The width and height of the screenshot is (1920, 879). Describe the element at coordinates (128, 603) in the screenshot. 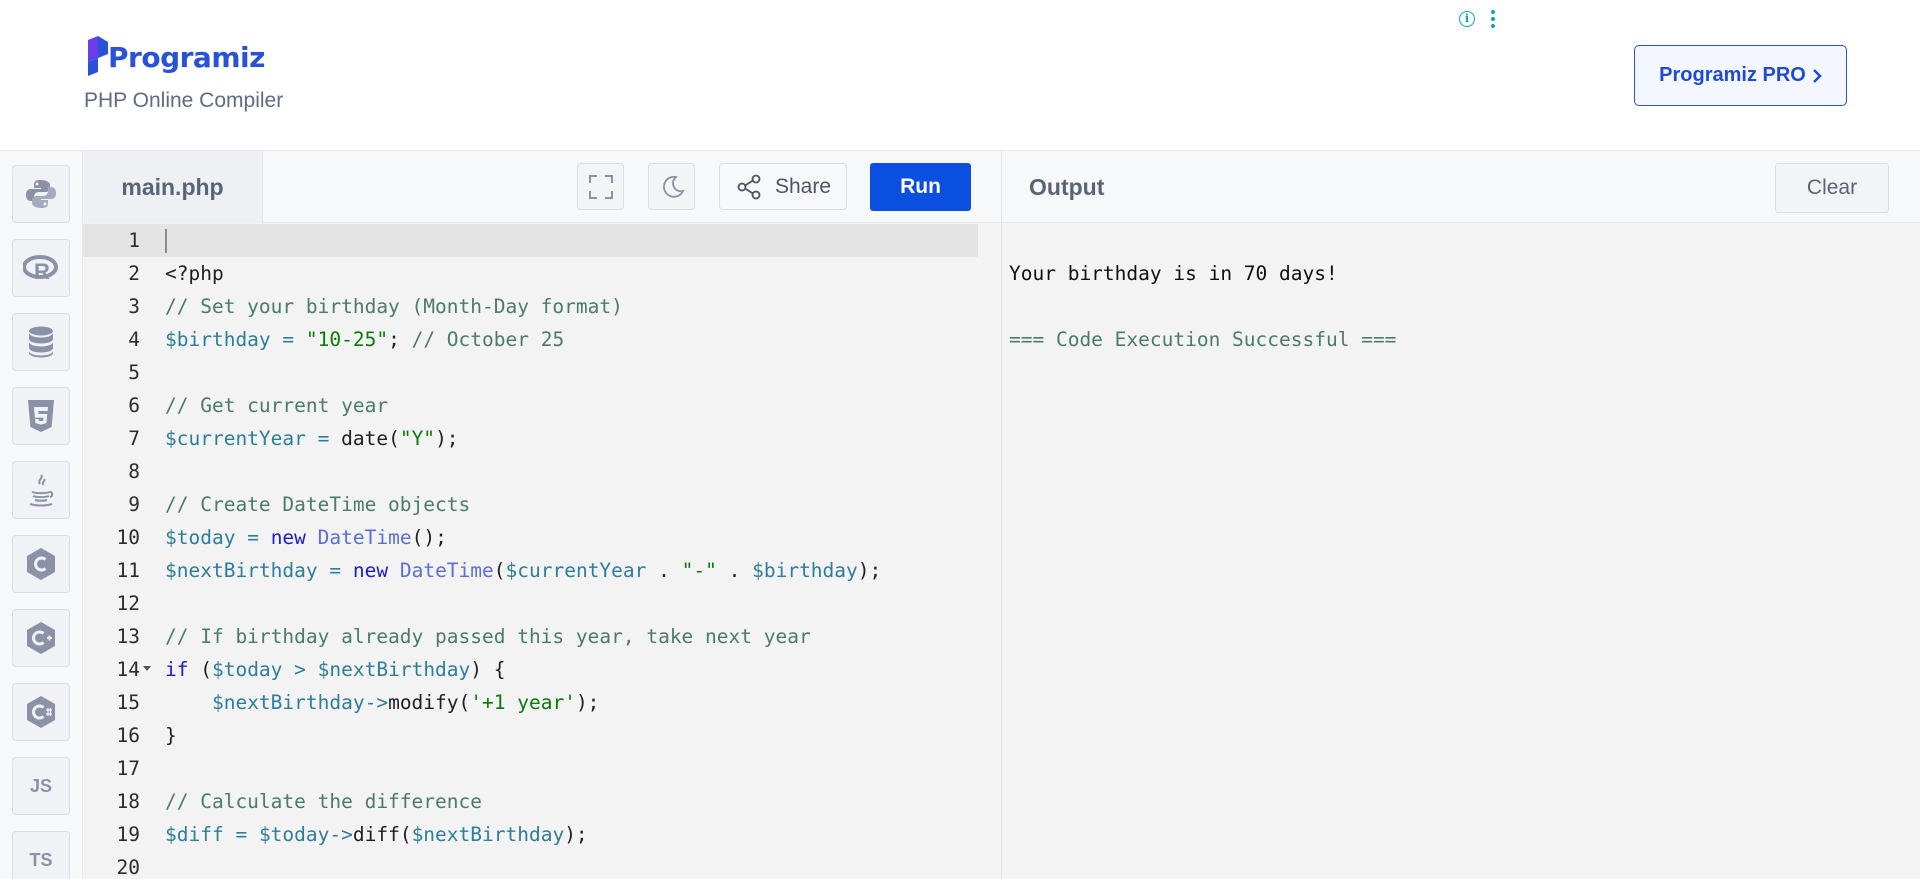

I see `line-number: 12` at that location.